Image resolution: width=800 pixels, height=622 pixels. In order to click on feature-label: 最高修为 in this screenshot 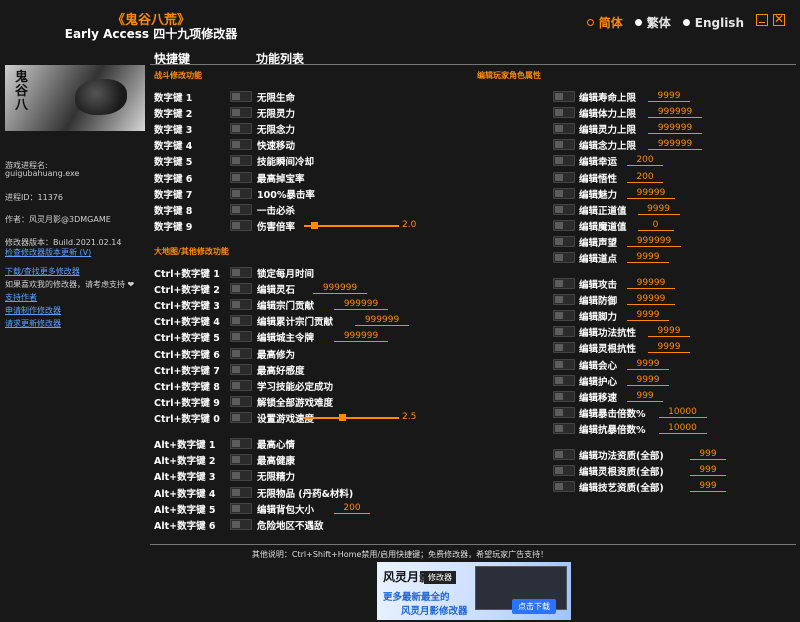, I will do `click(276, 355)`.